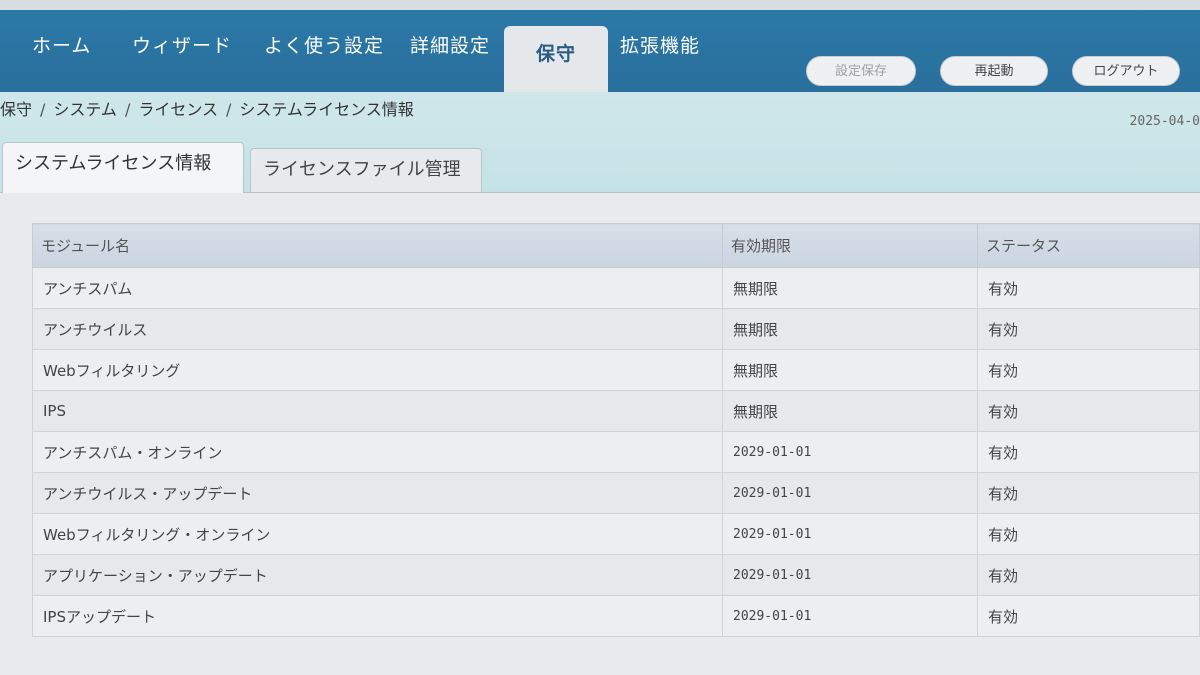 Image resolution: width=1200 pixels, height=675 pixels. I want to click on save-settings-button: 設定保存, so click(861, 71).